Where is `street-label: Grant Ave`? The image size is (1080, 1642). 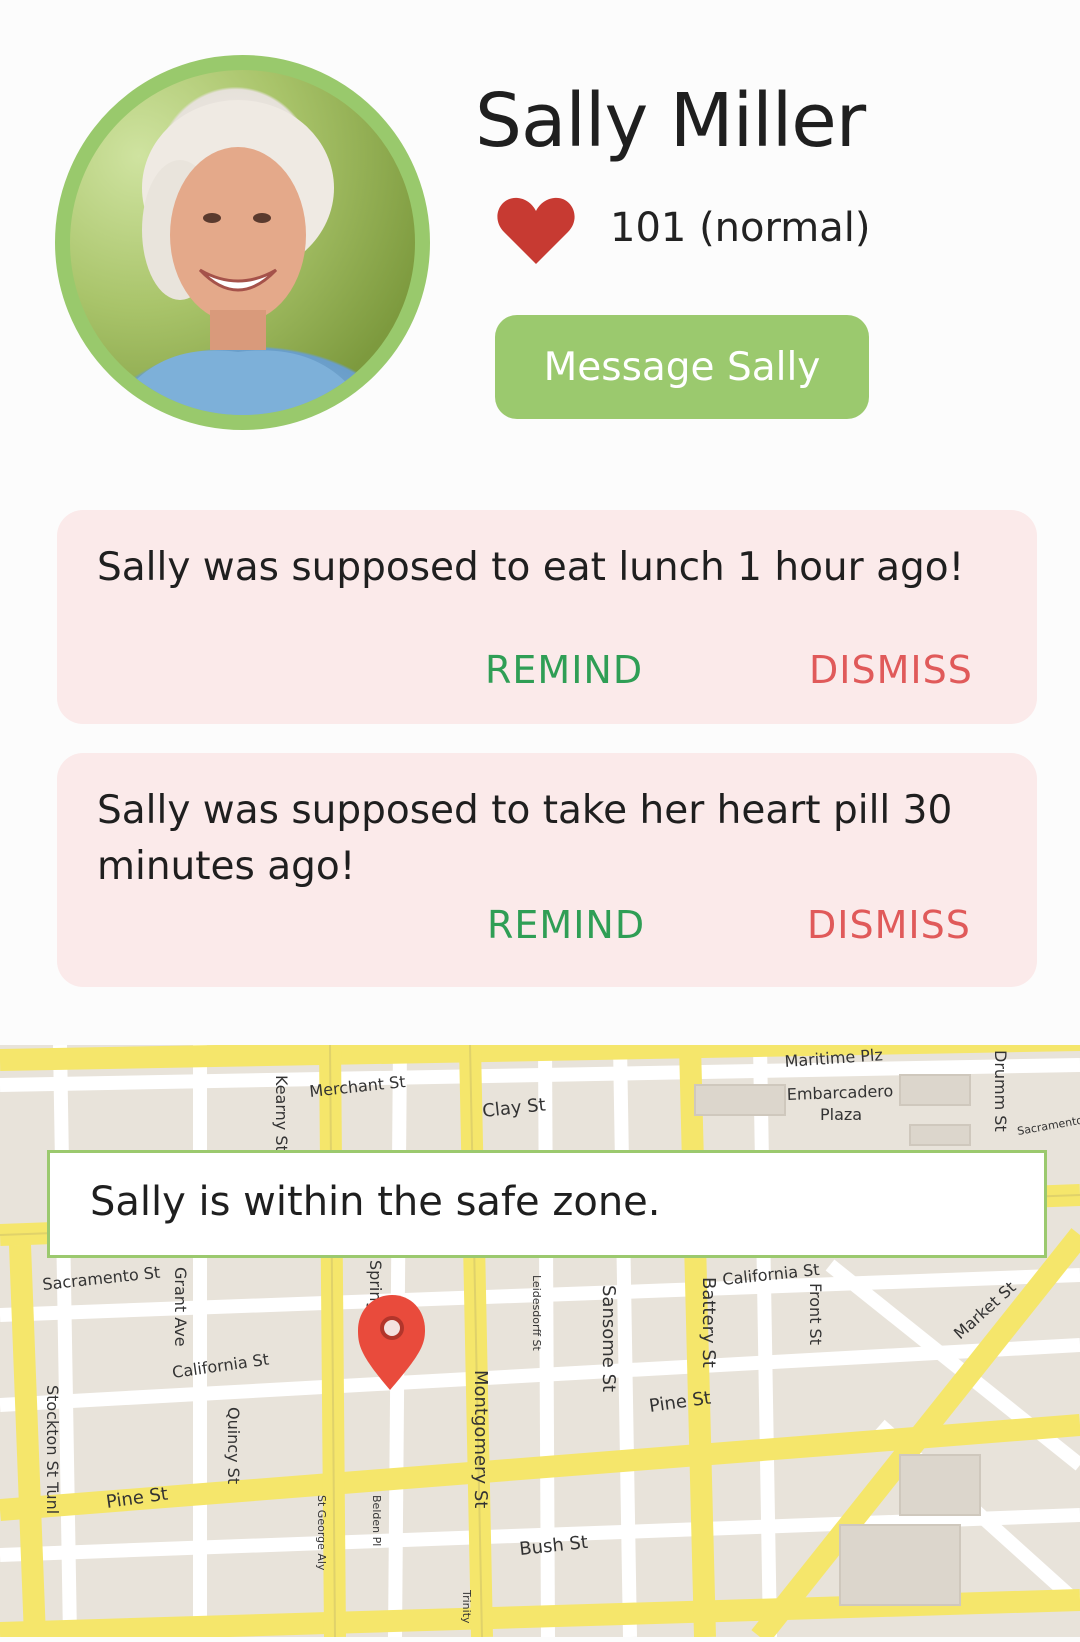
street-label: Grant Ave is located at coordinates (180, 1307).